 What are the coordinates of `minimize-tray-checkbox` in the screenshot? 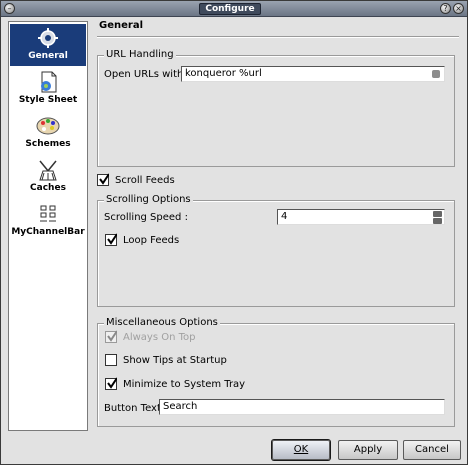 It's located at (111, 383).